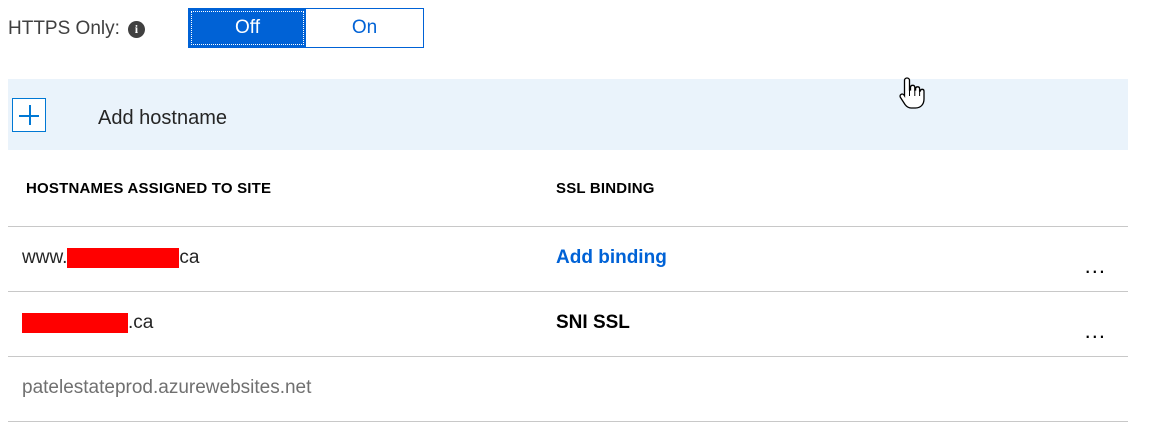 The width and height of the screenshot is (1163, 424). What do you see at coordinates (611, 258) in the screenshot?
I see `add-binding-link: Add binding` at bounding box center [611, 258].